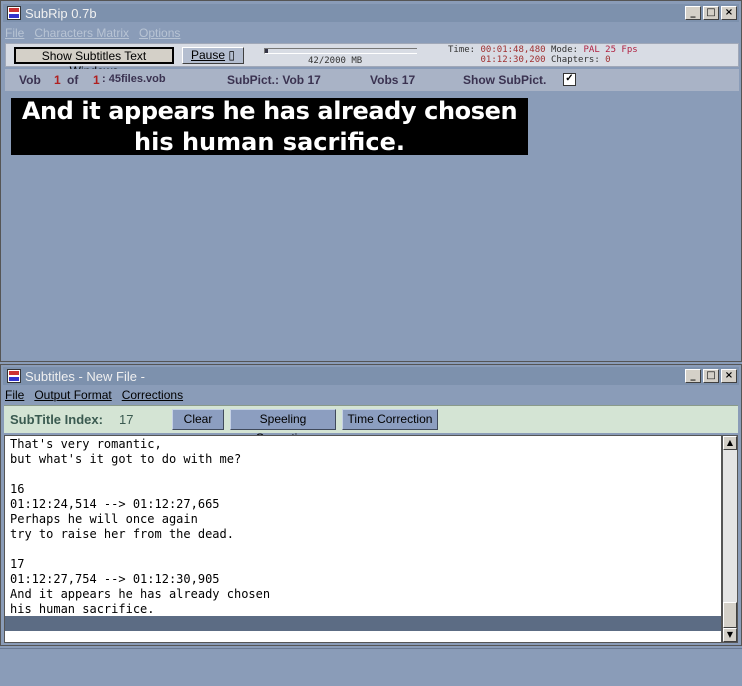 The image size is (742, 686). I want to click on vertical-scrollbar: ▲ ▼, so click(730, 539).